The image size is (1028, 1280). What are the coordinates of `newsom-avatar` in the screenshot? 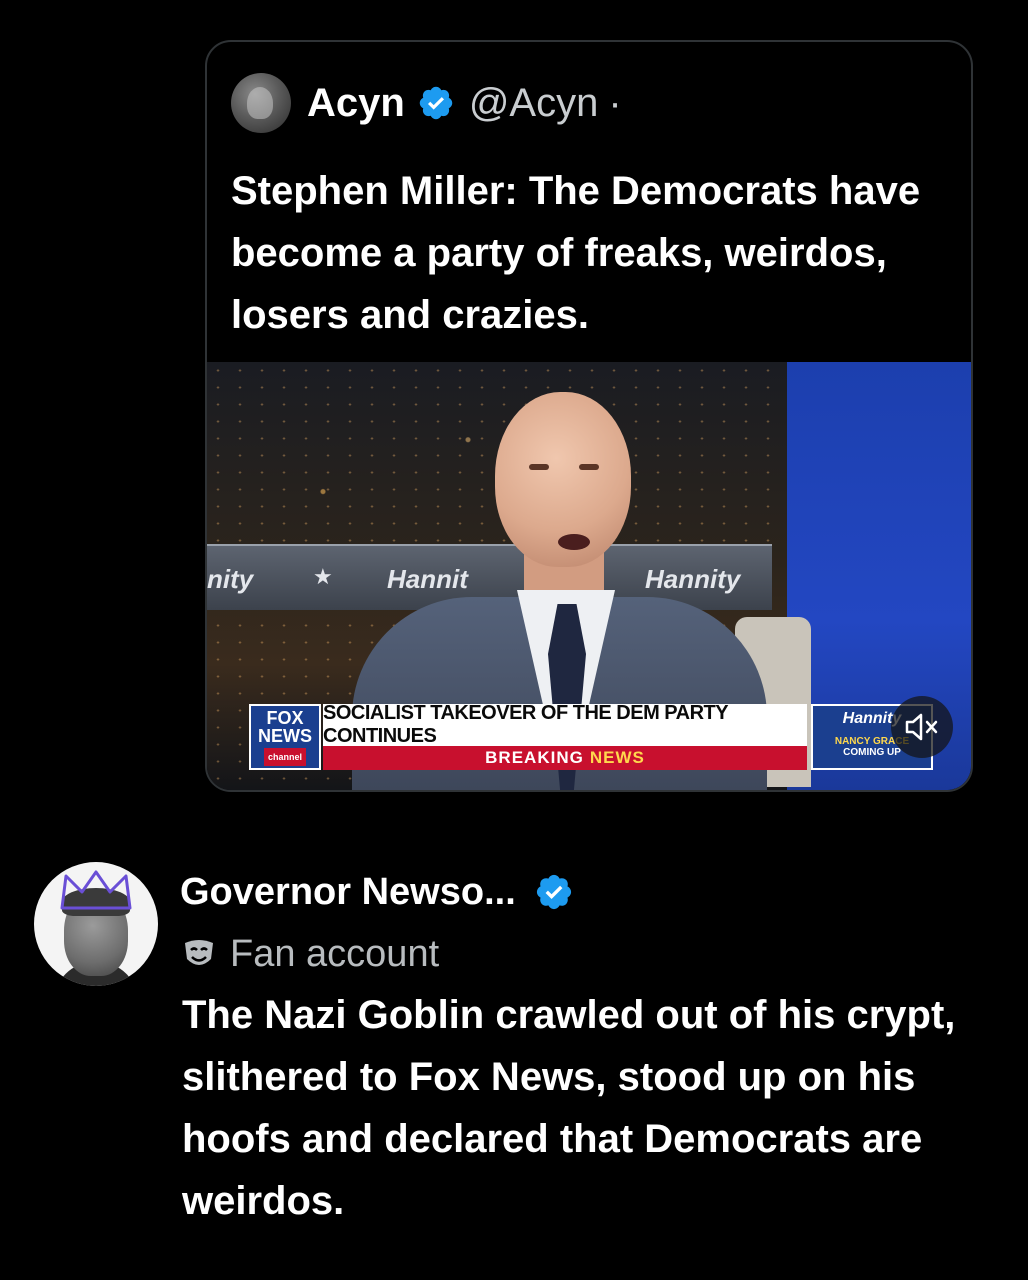 It's located at (96, 924).